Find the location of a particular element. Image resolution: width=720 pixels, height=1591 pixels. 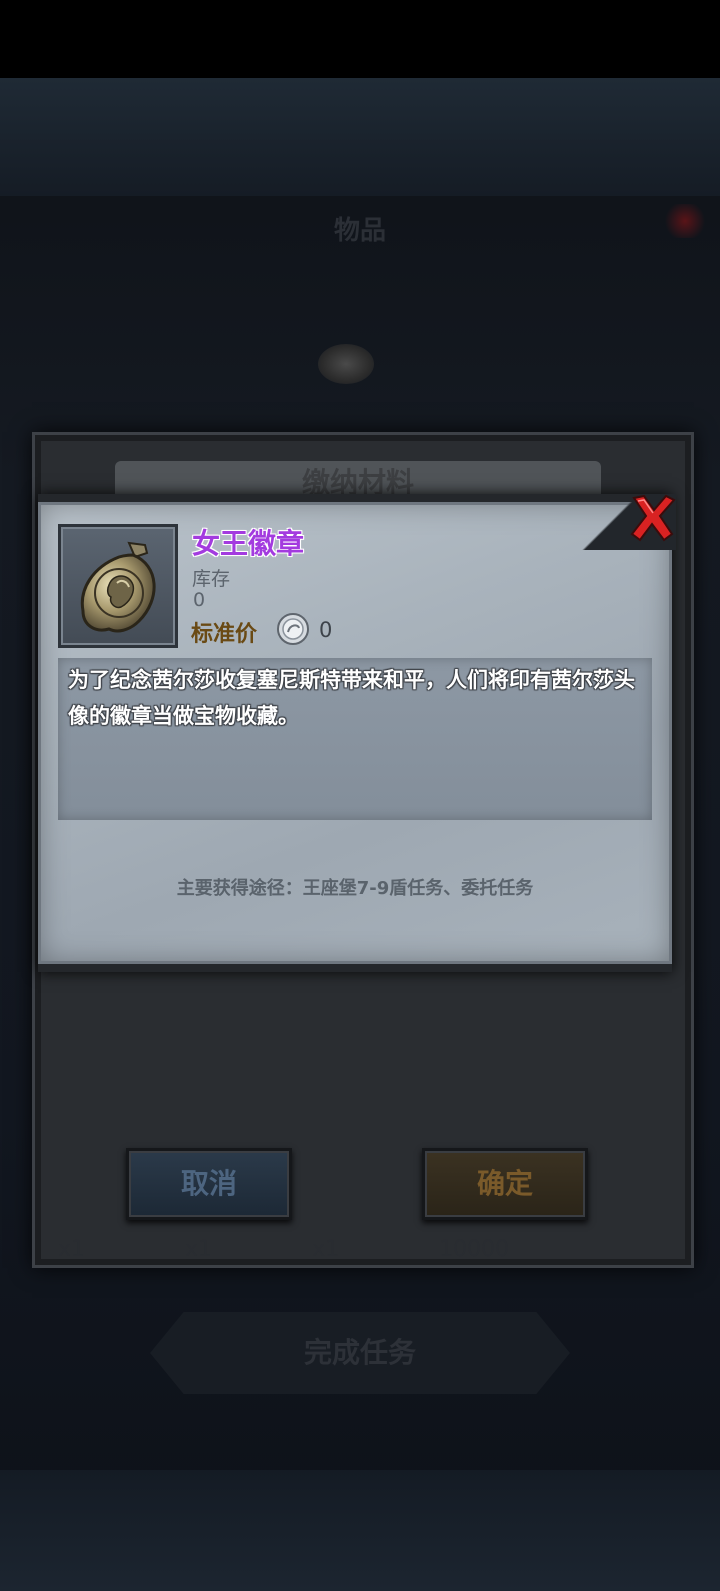

stock-label: 库存 is located at coordinates (211, 579).